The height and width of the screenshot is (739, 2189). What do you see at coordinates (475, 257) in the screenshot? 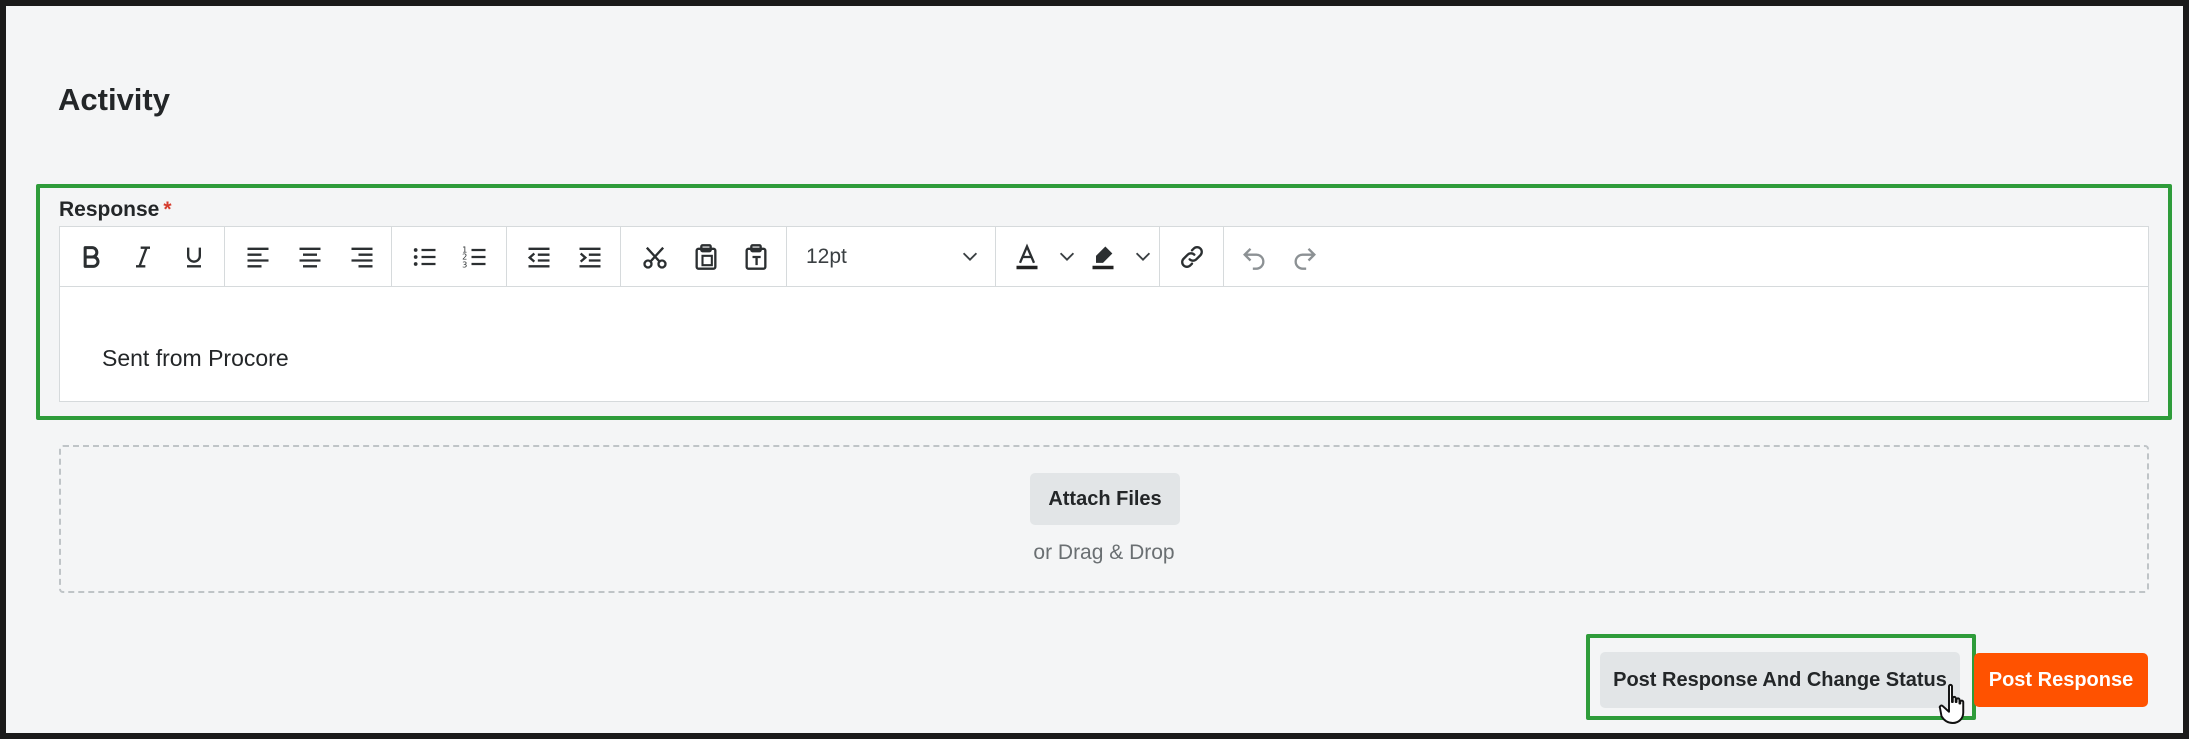
I see `numbered-list-icon: 123` at bounding box center [475, 257].